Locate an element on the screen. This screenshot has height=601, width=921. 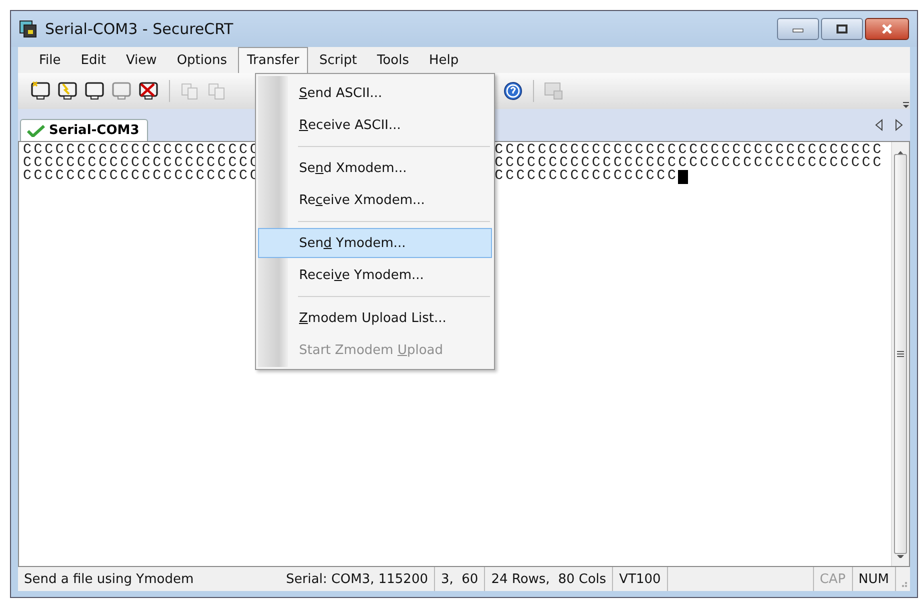
vertical-scrollbar is located at coordinates (900, 354).